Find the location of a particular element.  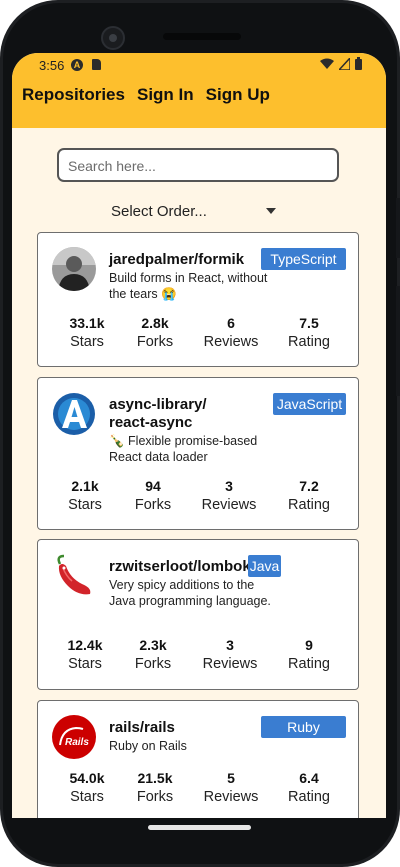

person-photo-icon is located at coordinates (74, 269).